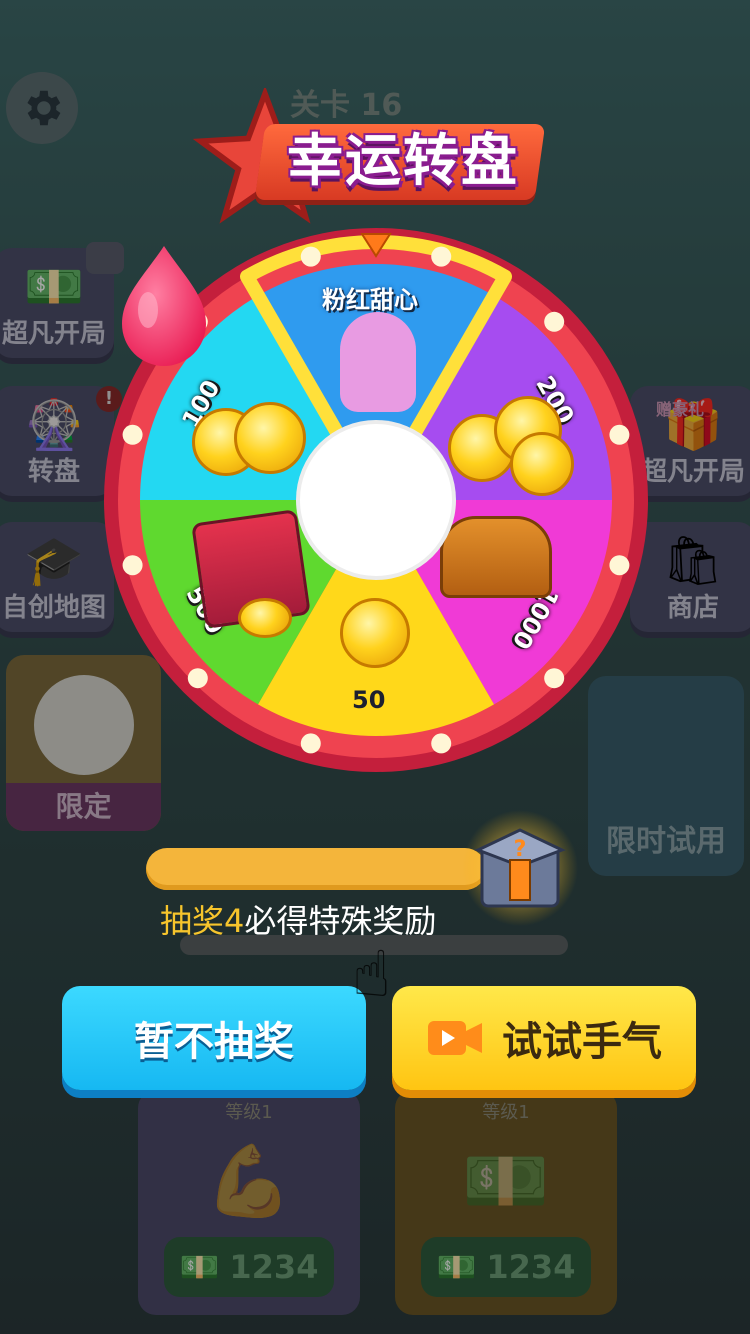 The width and height of the screenshot is (750, 1334). What do you see at coordinates (455, 1038) in the screenshot?
I see `video-camera-icon` at bounding box center [455, 1038].